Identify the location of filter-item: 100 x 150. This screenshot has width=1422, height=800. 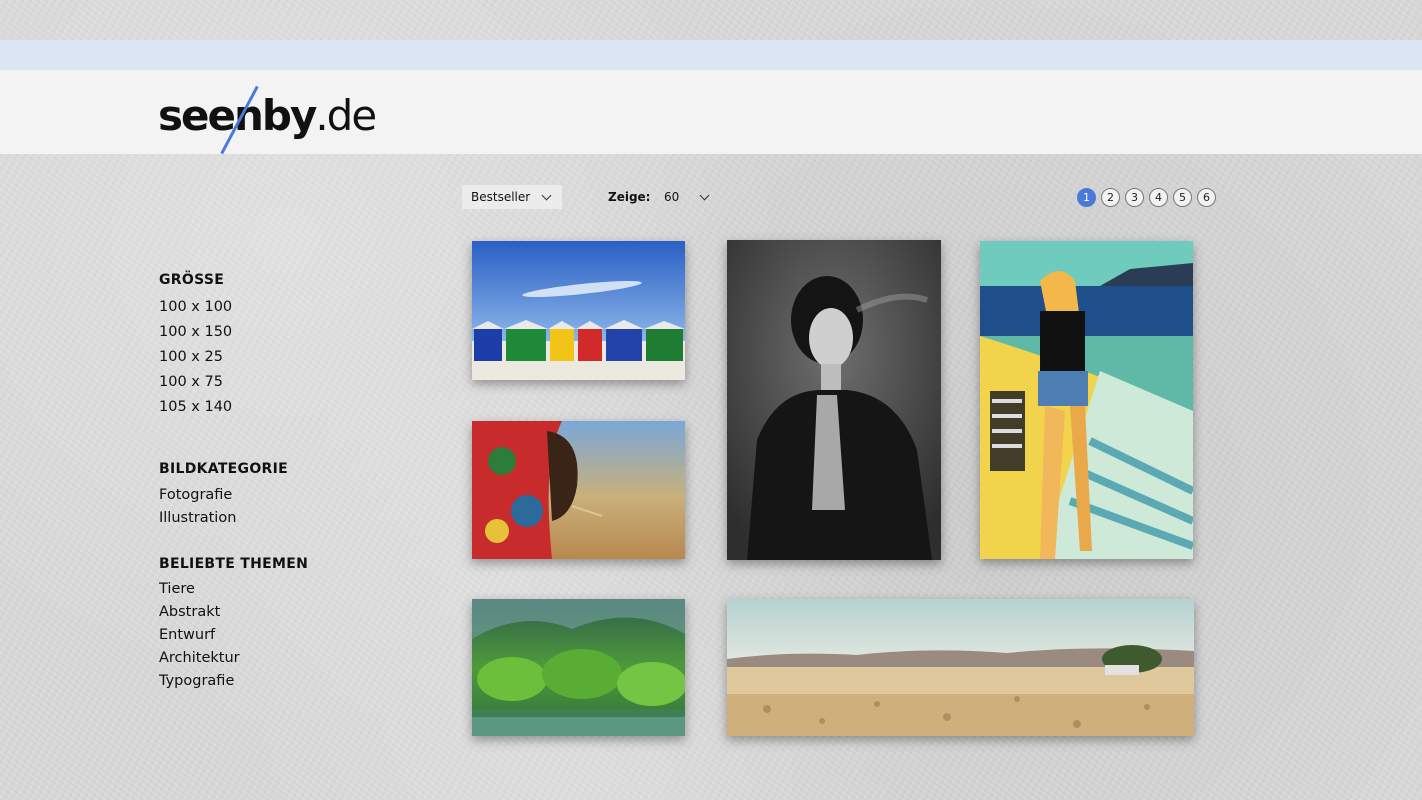
(195, 332).